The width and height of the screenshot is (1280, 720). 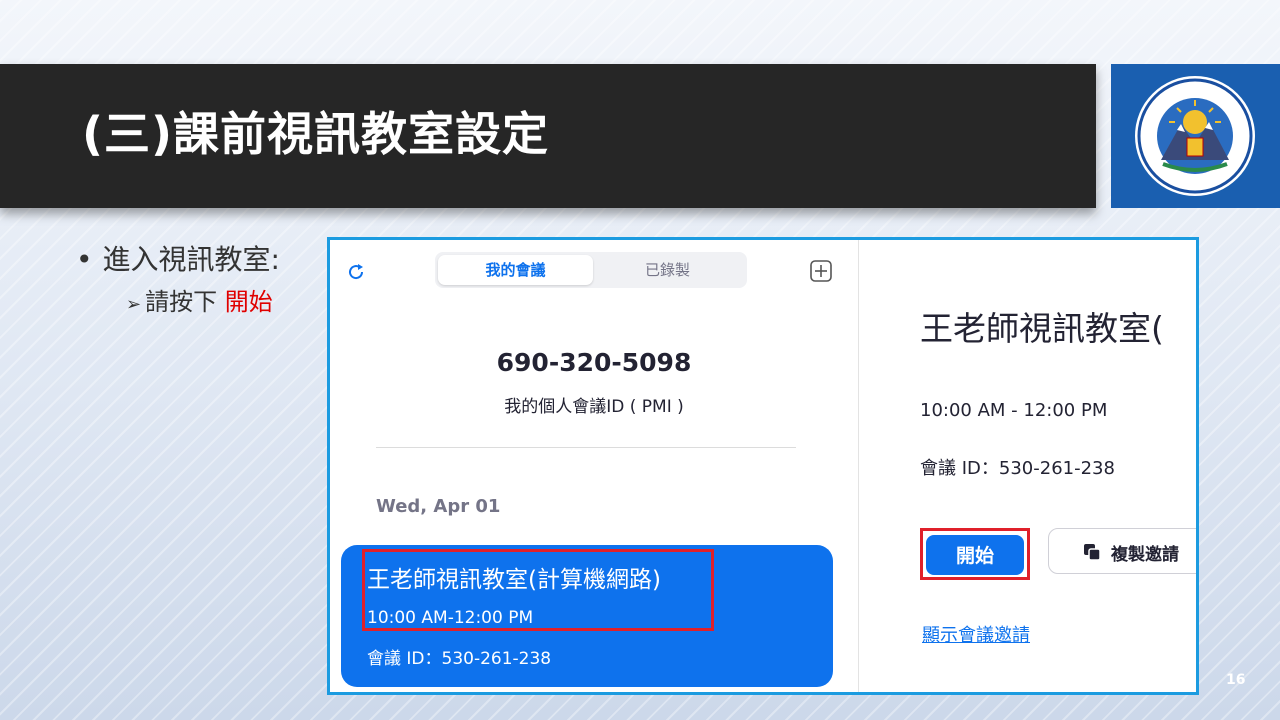 I want to click on highlight-box-meeting, so click(x=538, y=590).